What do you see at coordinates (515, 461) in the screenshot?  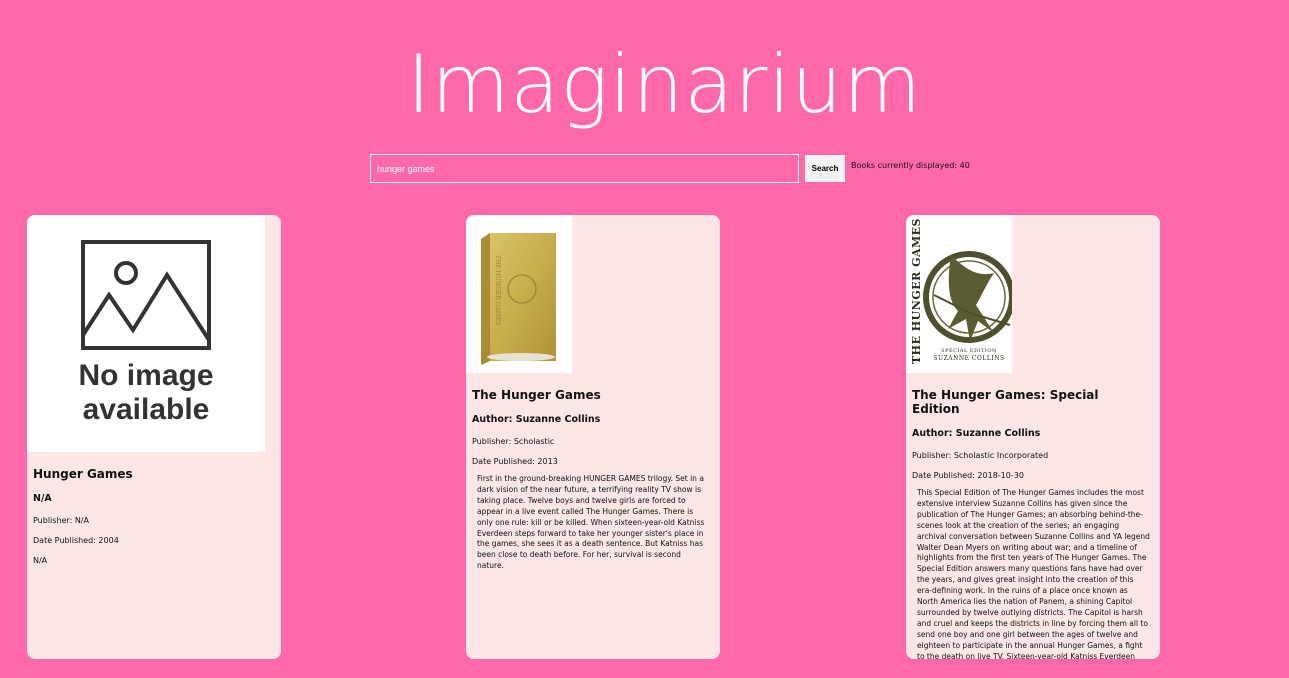 I see `book-date: Date Published: 2013` at bounding box center [515, 461].